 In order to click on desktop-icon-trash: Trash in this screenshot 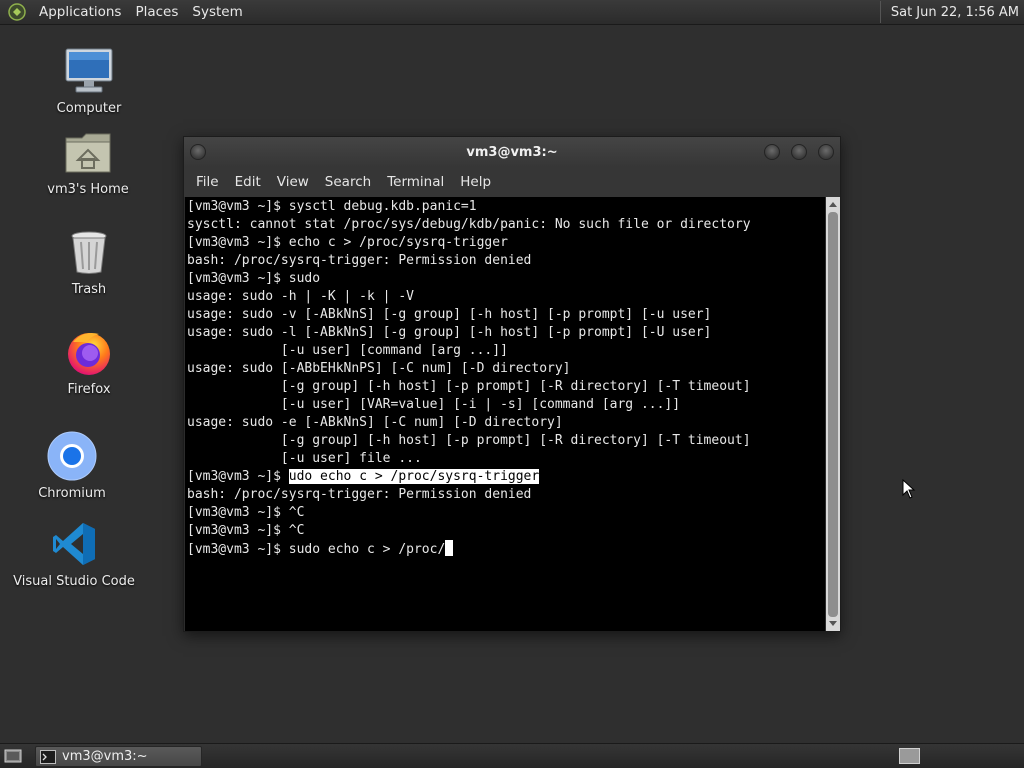, I will do `click(89, 261)`.